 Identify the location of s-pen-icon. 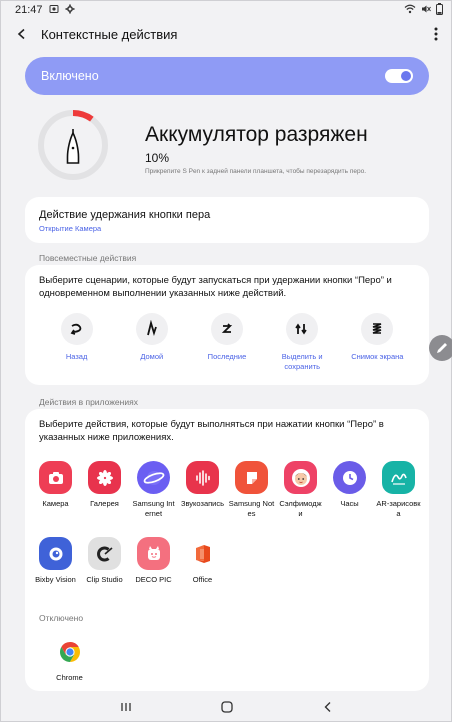
(73, 146).